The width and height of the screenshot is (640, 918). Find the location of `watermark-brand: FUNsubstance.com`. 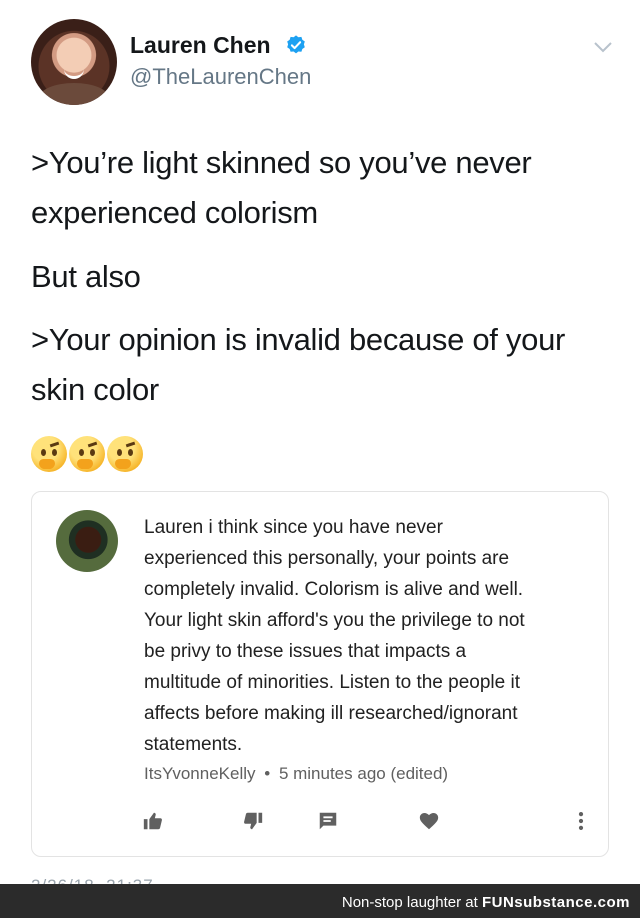

watermark-brand: FUNsubstance.com is located at coordinates (556, 902).